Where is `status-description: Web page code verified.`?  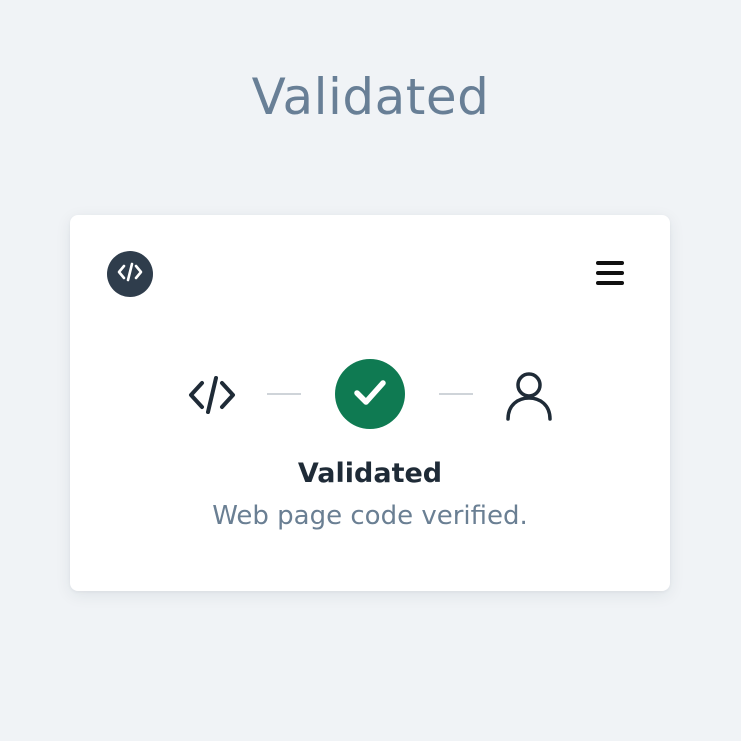
status-description: Web page code verified. is located at coordinates (370, 516).